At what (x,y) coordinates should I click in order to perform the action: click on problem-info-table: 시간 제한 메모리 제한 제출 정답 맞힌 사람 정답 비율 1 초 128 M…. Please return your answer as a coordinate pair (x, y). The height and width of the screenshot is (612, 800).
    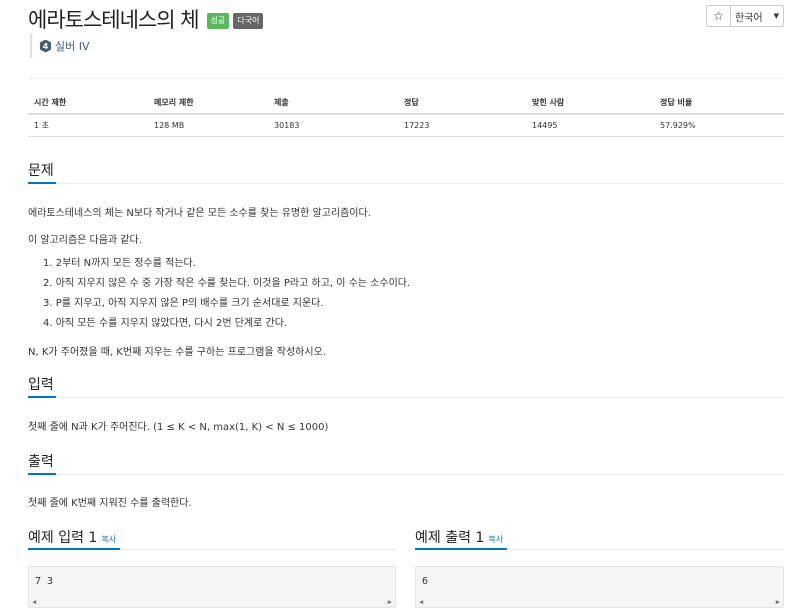
    Looking at the image, I should click on (406, 114).